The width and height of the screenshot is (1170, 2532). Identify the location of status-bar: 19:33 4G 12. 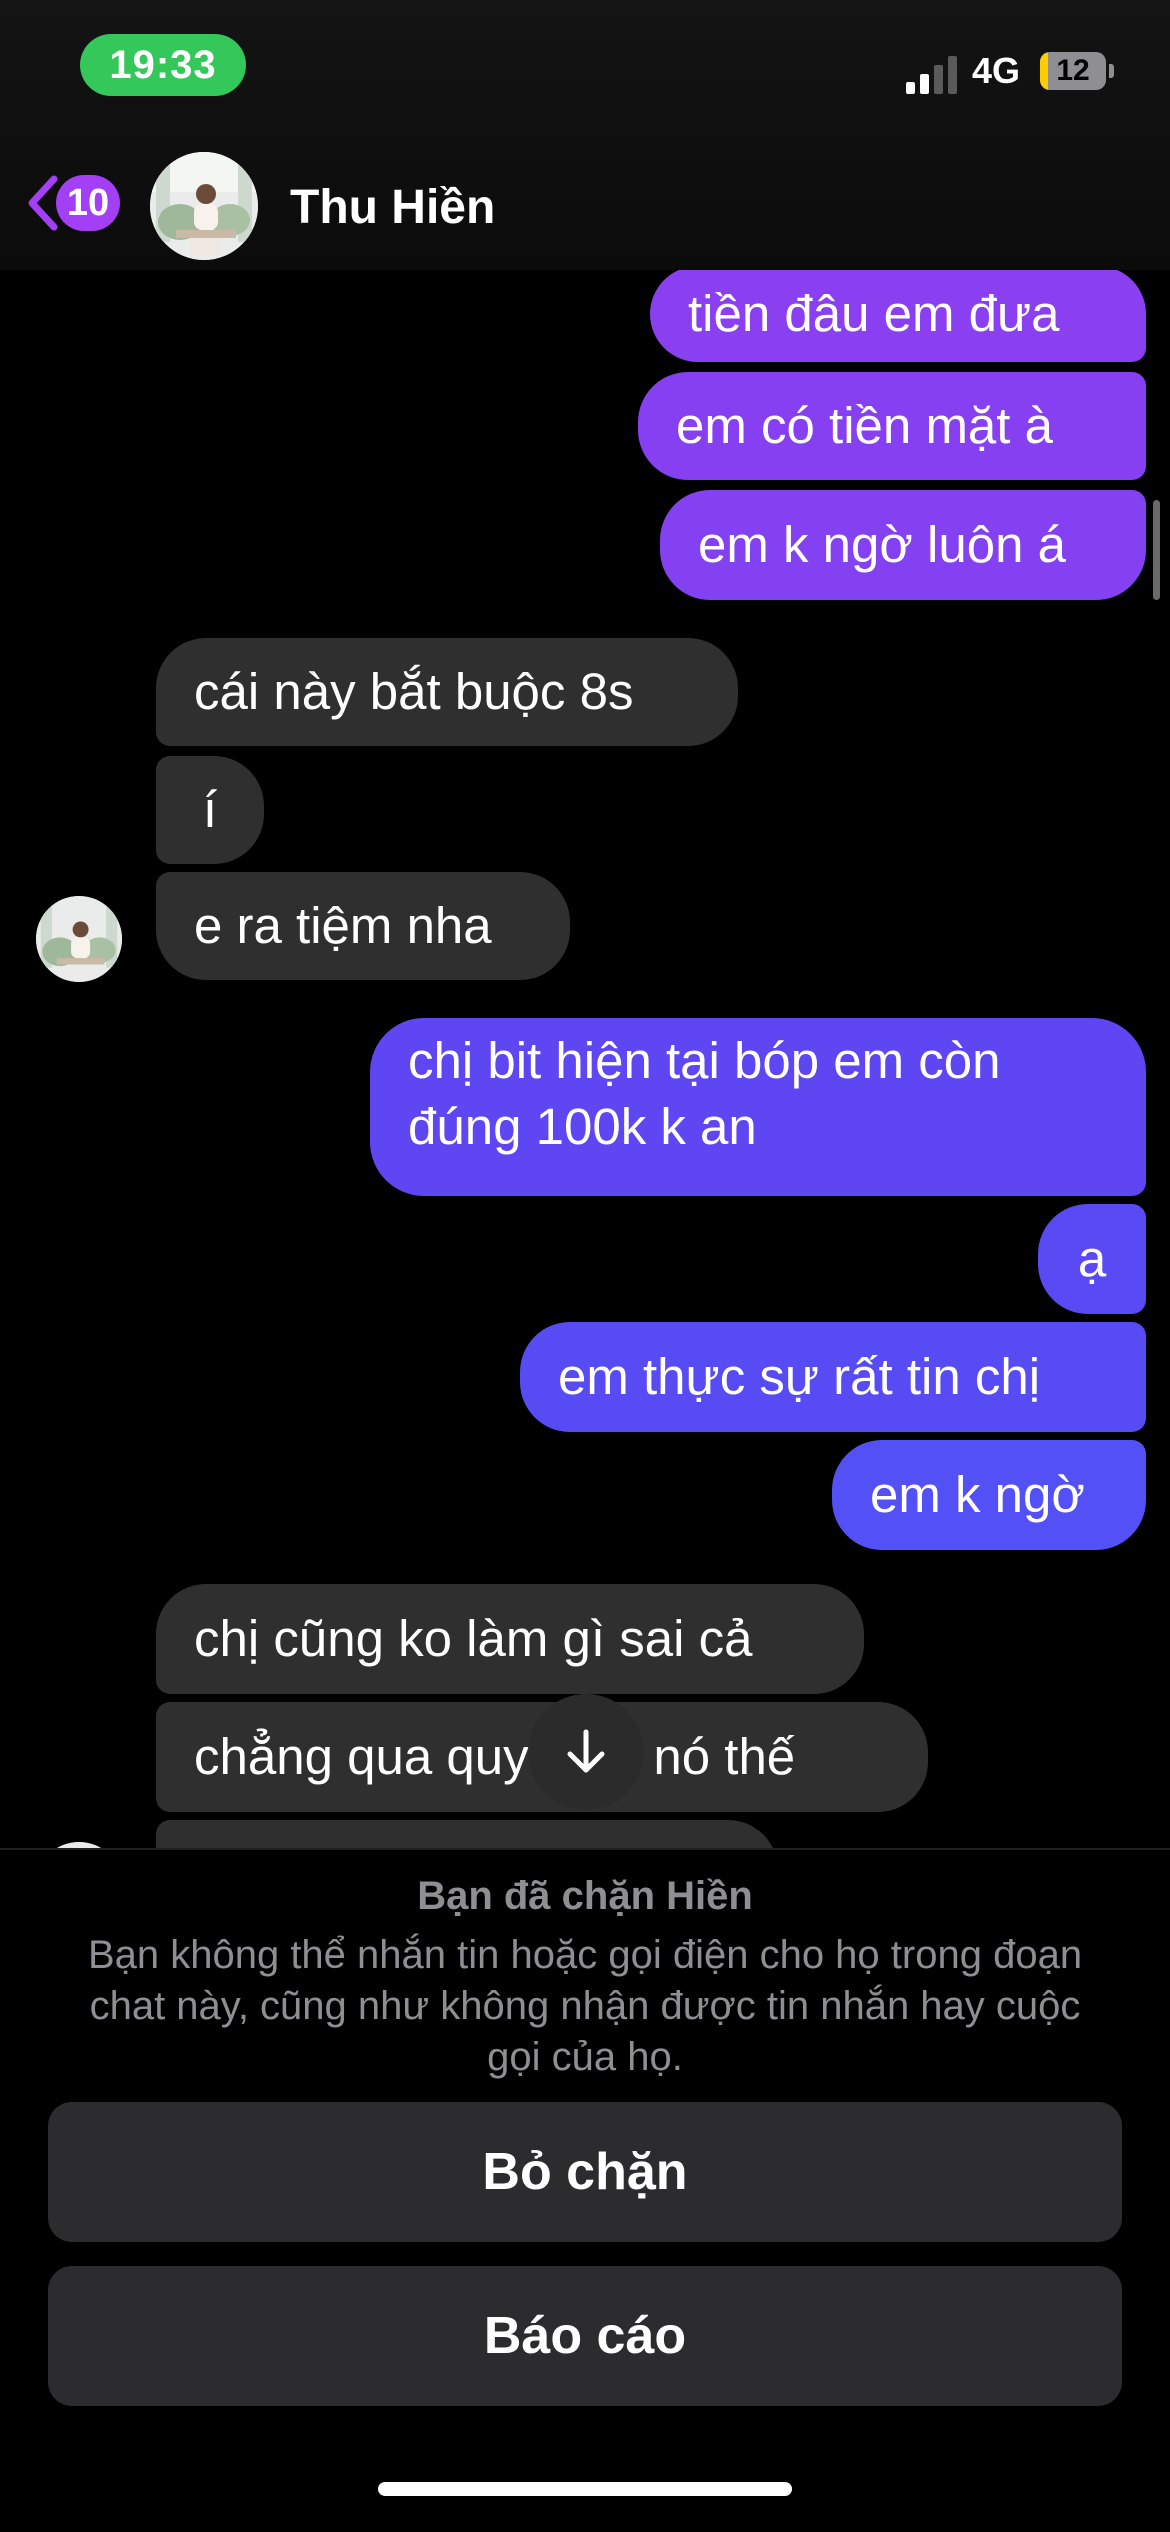
(585, 65).